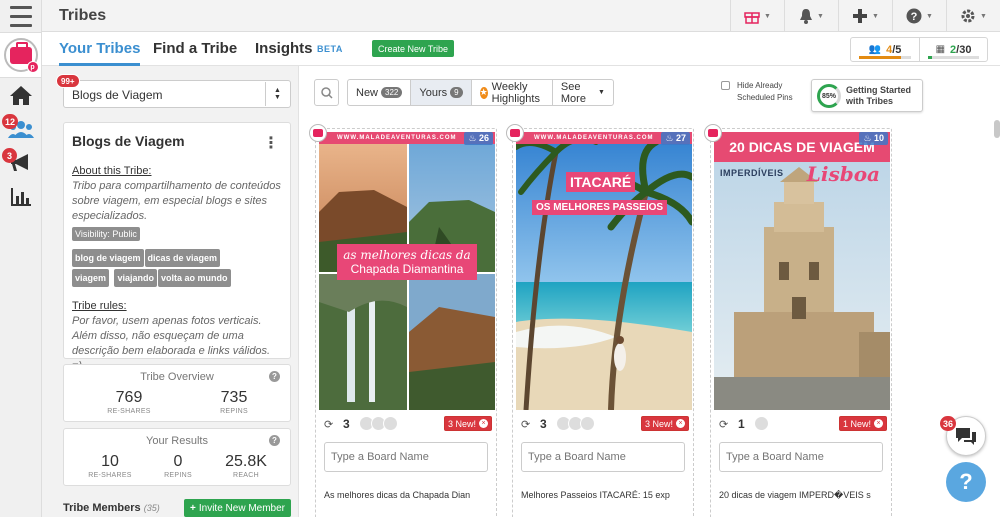  Describe the element at coordinates (713, 133) in the screenshot. I see `tailwind-logo-icon` at that location.